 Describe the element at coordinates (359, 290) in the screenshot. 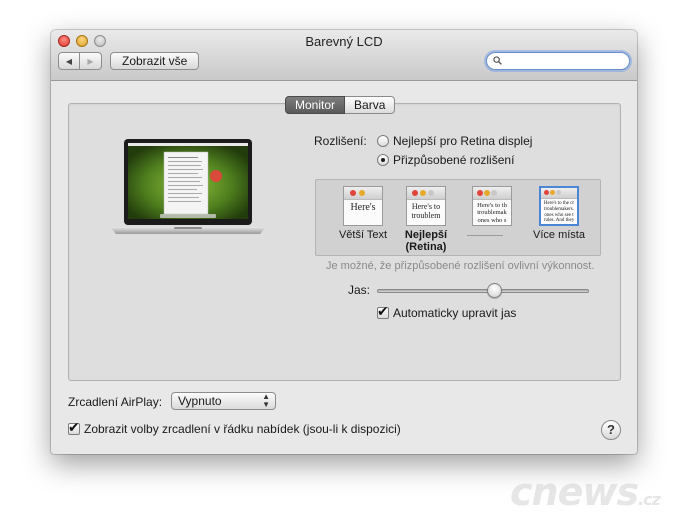

I see `brightness-label: Jas:` at that location.